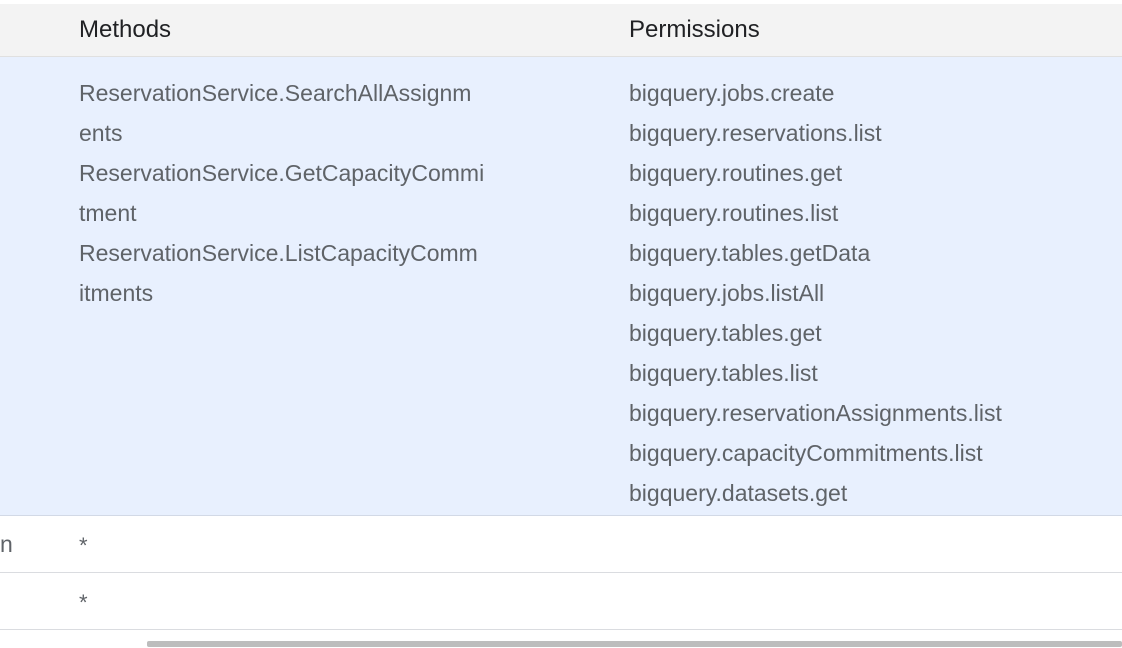 This screenshot has height=648, width=1122. Describe the element at coordinates (282, 173) in the screenshot. I see `method-line: ReservationService.GetCapacityCommi` at that location.